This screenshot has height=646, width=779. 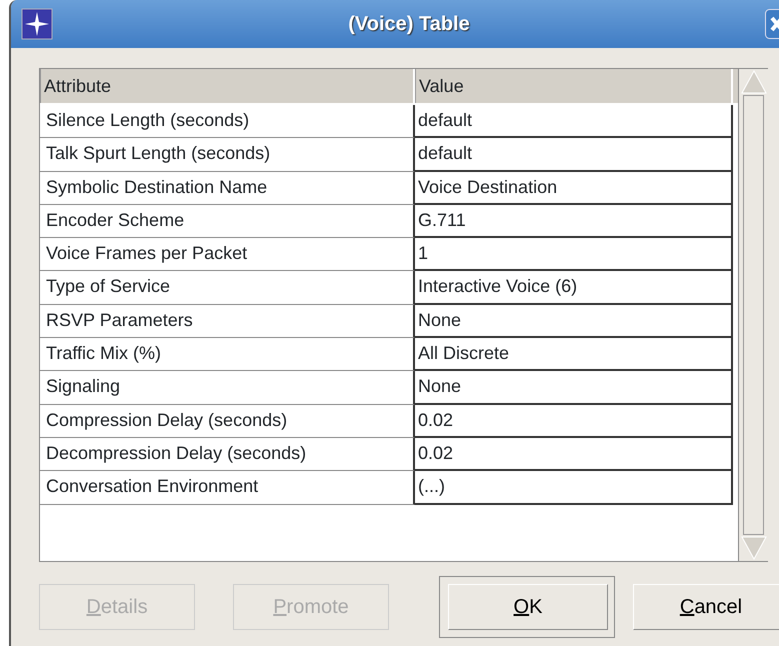 I want to click on attribute-cell: Type of Service, so click(x=227, y=288).